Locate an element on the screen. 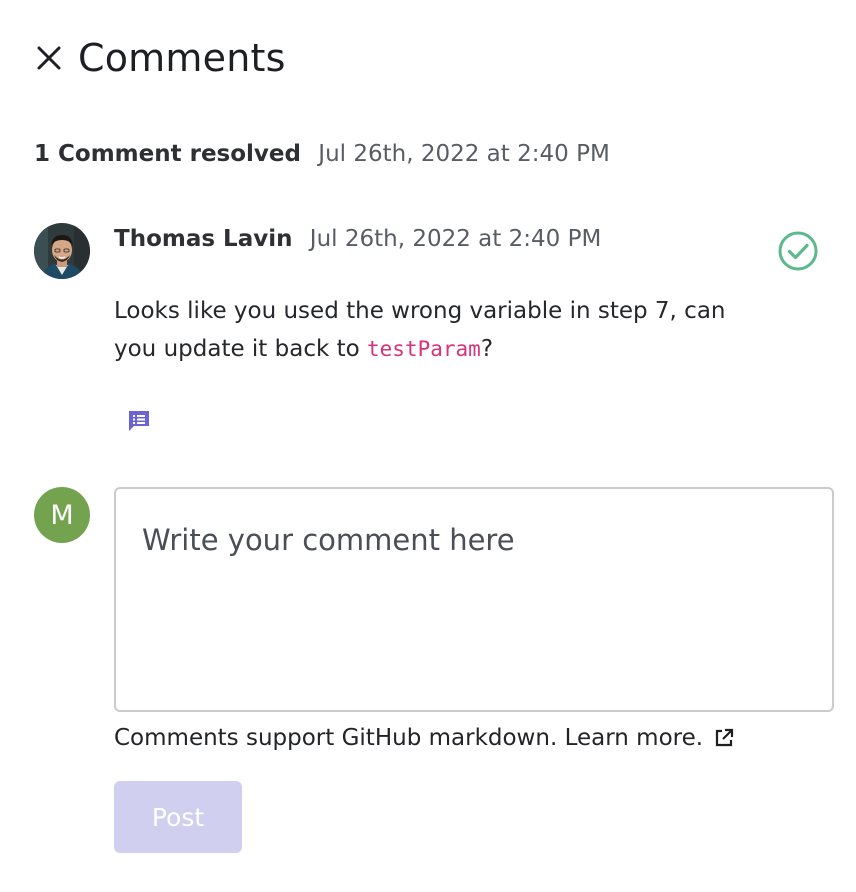 Image resolution: width=856 pixels, height=892 pixels. inline-code: testParam is located at coordinates (424, 349).